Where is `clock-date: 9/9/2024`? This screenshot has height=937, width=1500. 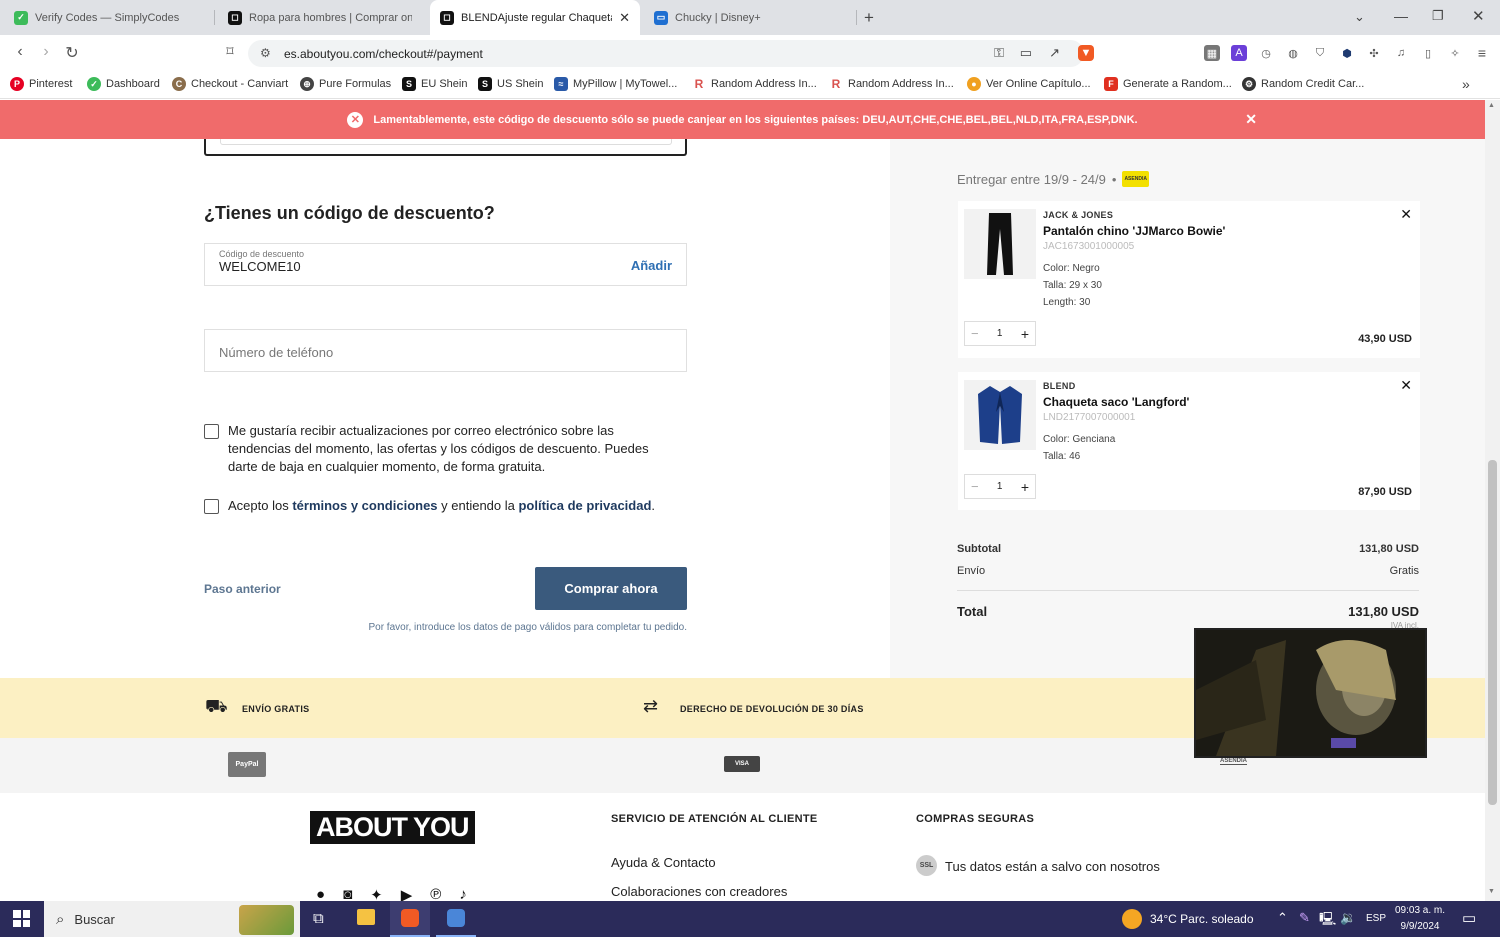 clock-date: 9/9/2024 is located at coordinates (1420, 926).